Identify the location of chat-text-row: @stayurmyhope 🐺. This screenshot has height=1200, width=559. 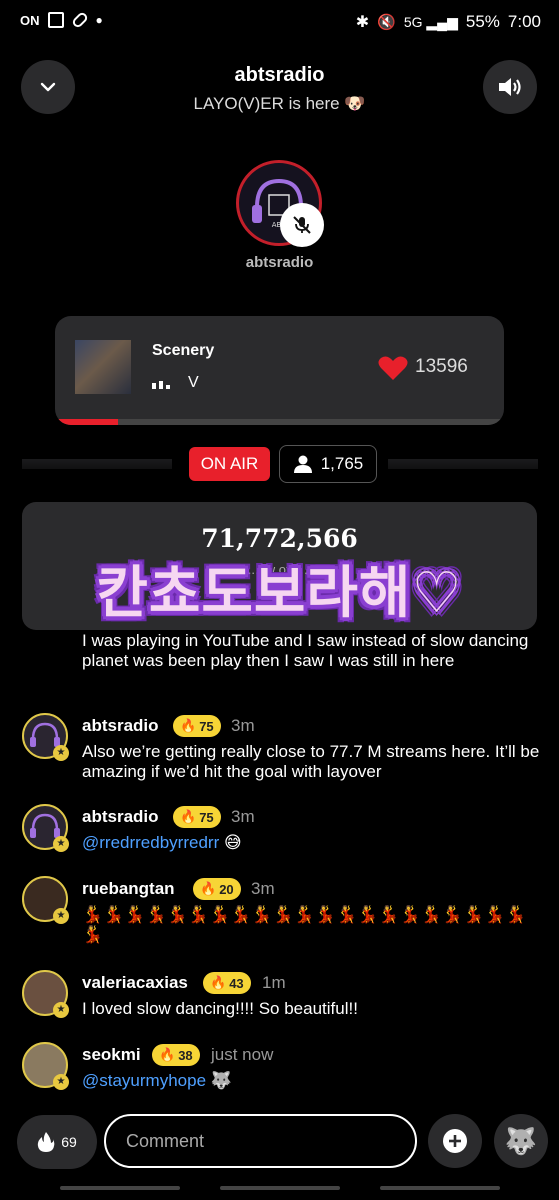
(313, 1081).